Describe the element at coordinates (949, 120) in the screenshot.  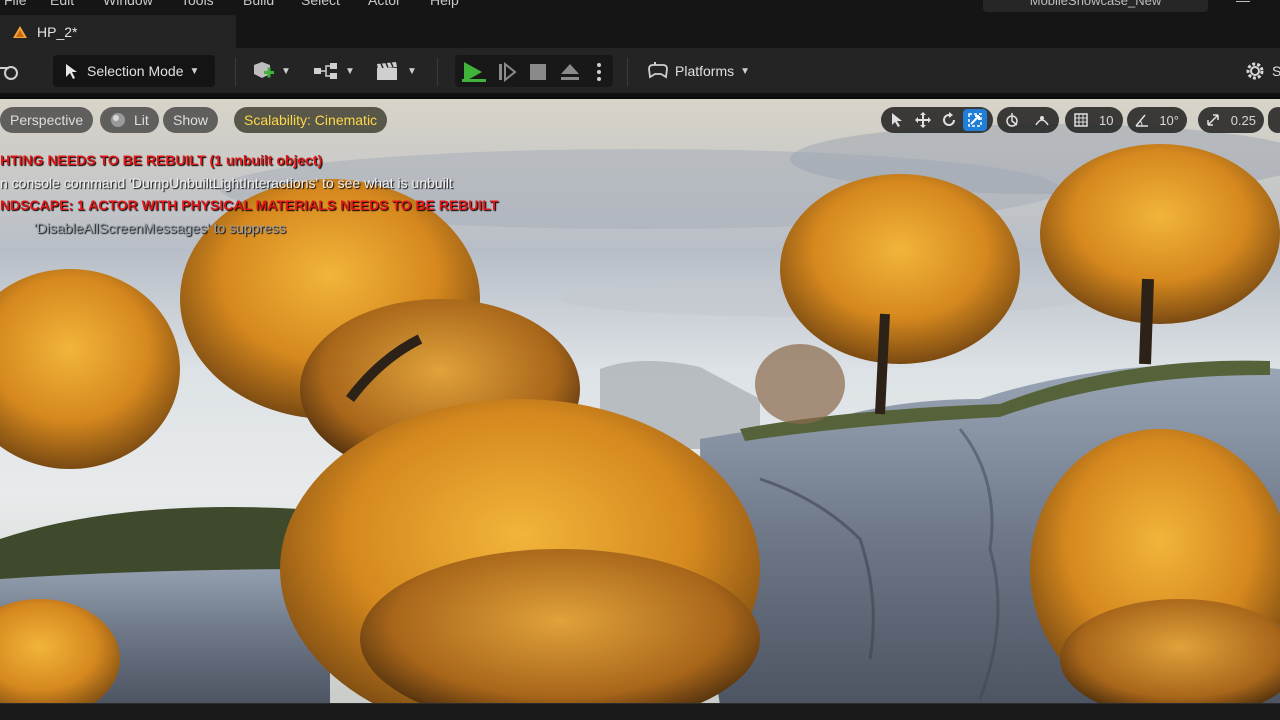
I see `rotate-icon` at that location.